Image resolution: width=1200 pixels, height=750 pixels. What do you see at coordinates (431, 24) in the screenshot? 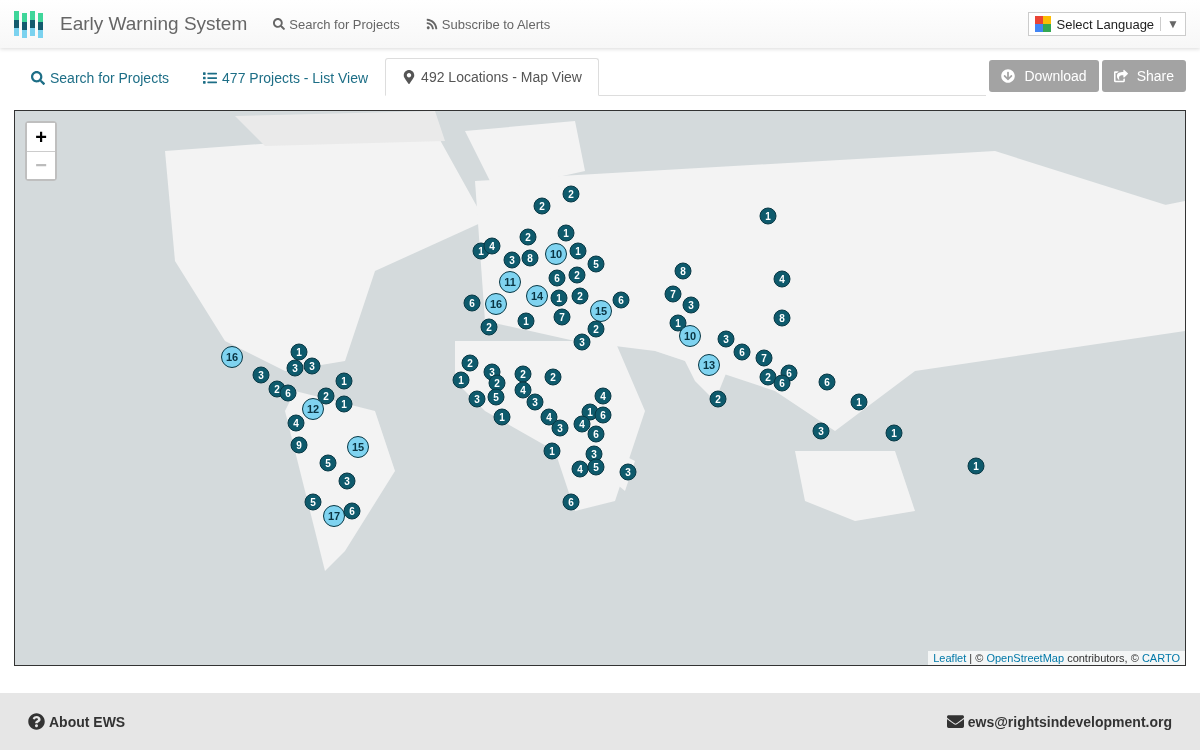
I see `rss-icon` at bounding box center [431, 24].